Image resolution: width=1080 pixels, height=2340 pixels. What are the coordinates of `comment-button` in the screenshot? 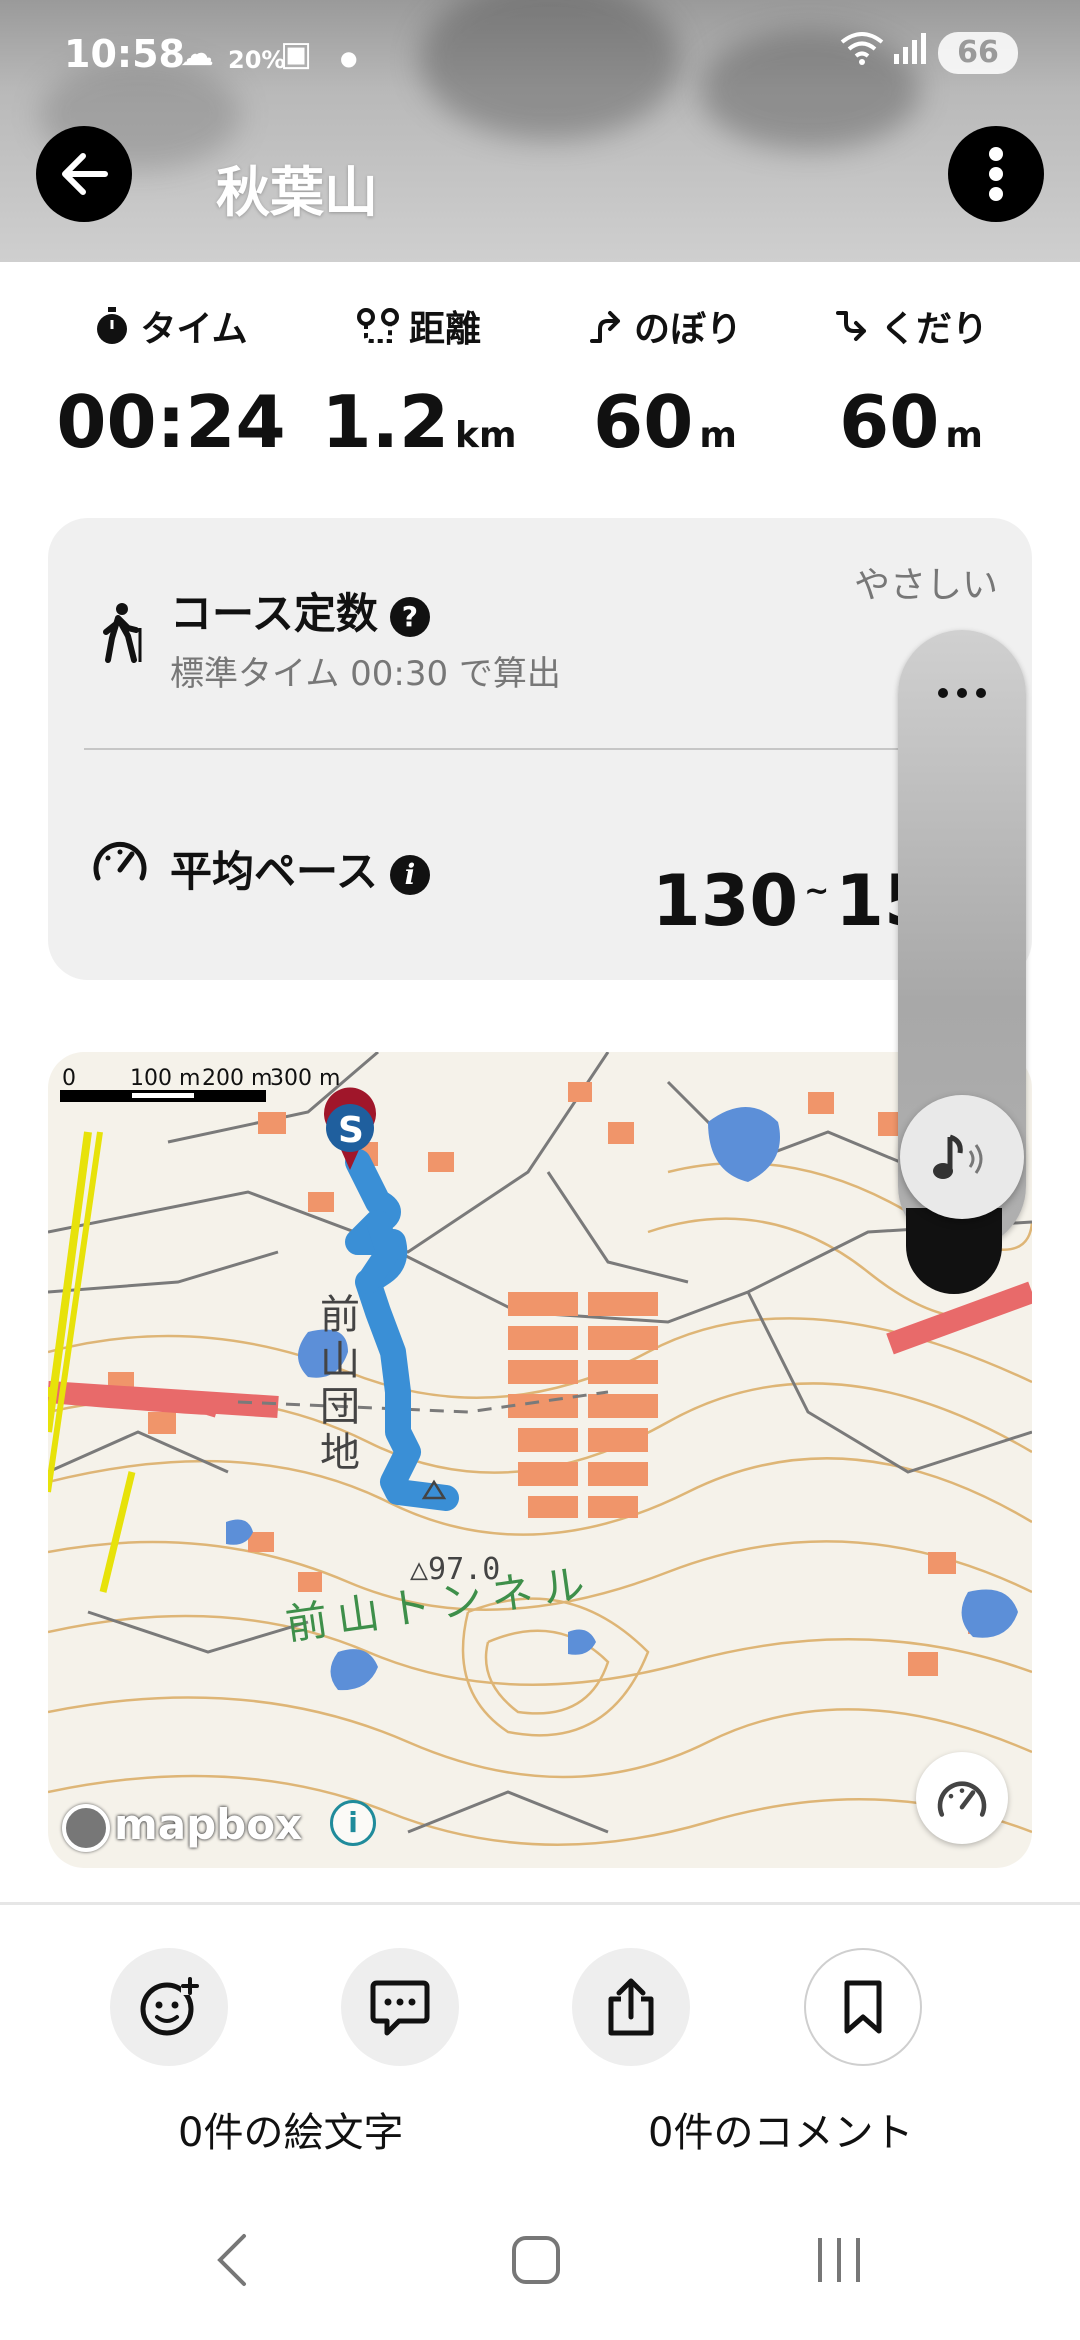 It's located at (400, 2007).